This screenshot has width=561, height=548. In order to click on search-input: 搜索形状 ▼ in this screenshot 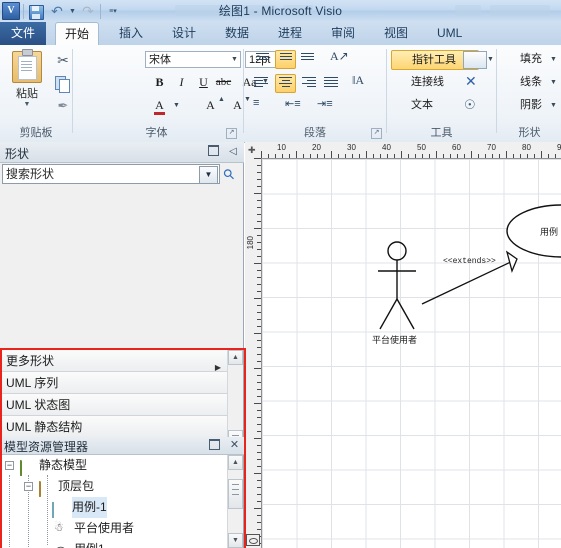, I will do `click(111, 174)`.